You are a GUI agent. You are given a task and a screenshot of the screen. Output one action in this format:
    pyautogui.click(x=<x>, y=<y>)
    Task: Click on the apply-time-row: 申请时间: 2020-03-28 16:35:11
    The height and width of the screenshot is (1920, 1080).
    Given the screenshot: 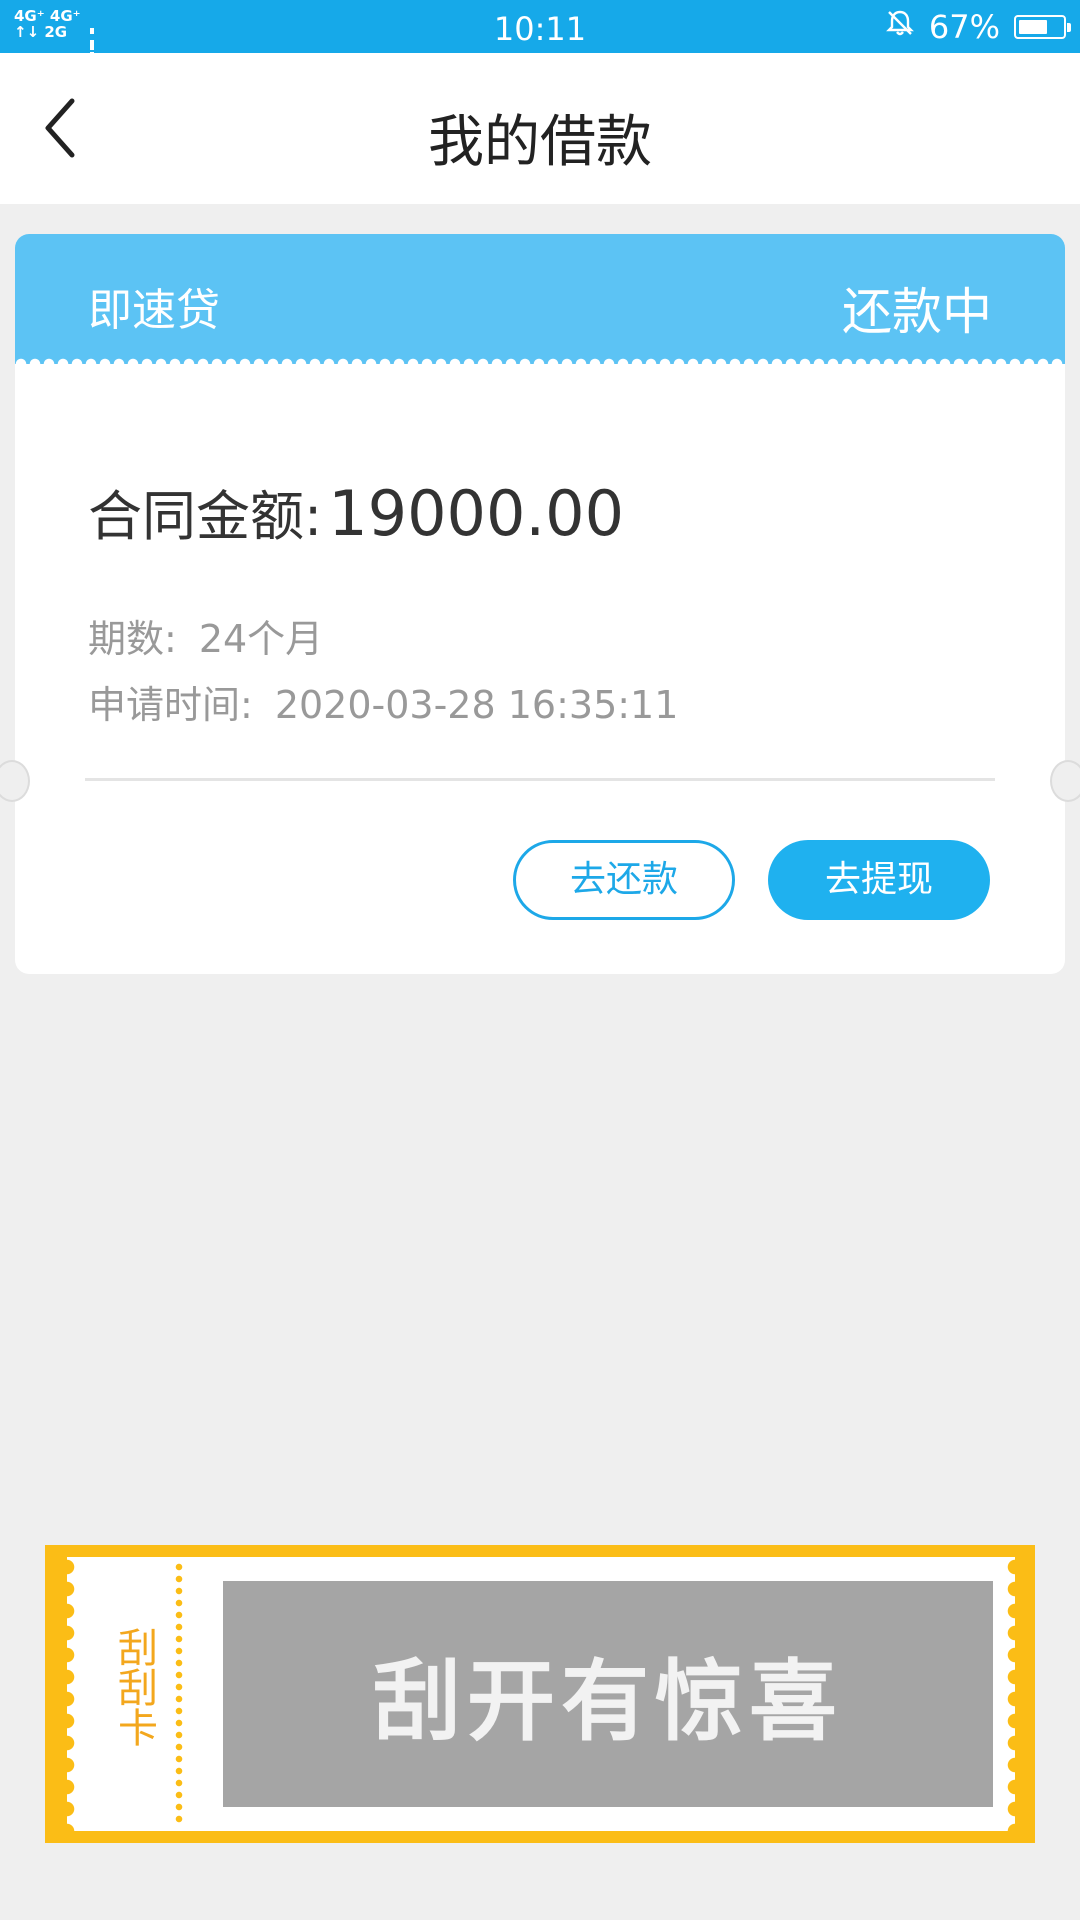 What is the action you would take?
    pyautogui.click(x=383, y=701)
    